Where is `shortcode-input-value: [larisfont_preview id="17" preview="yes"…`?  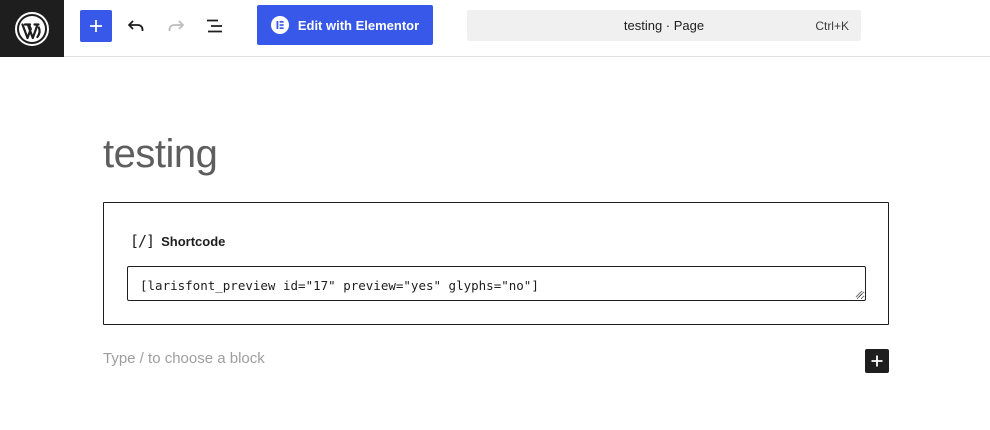
shortcode-input-value: [larisfont_preview id="17" preview="yes"… is located at coordinates (339, 285).